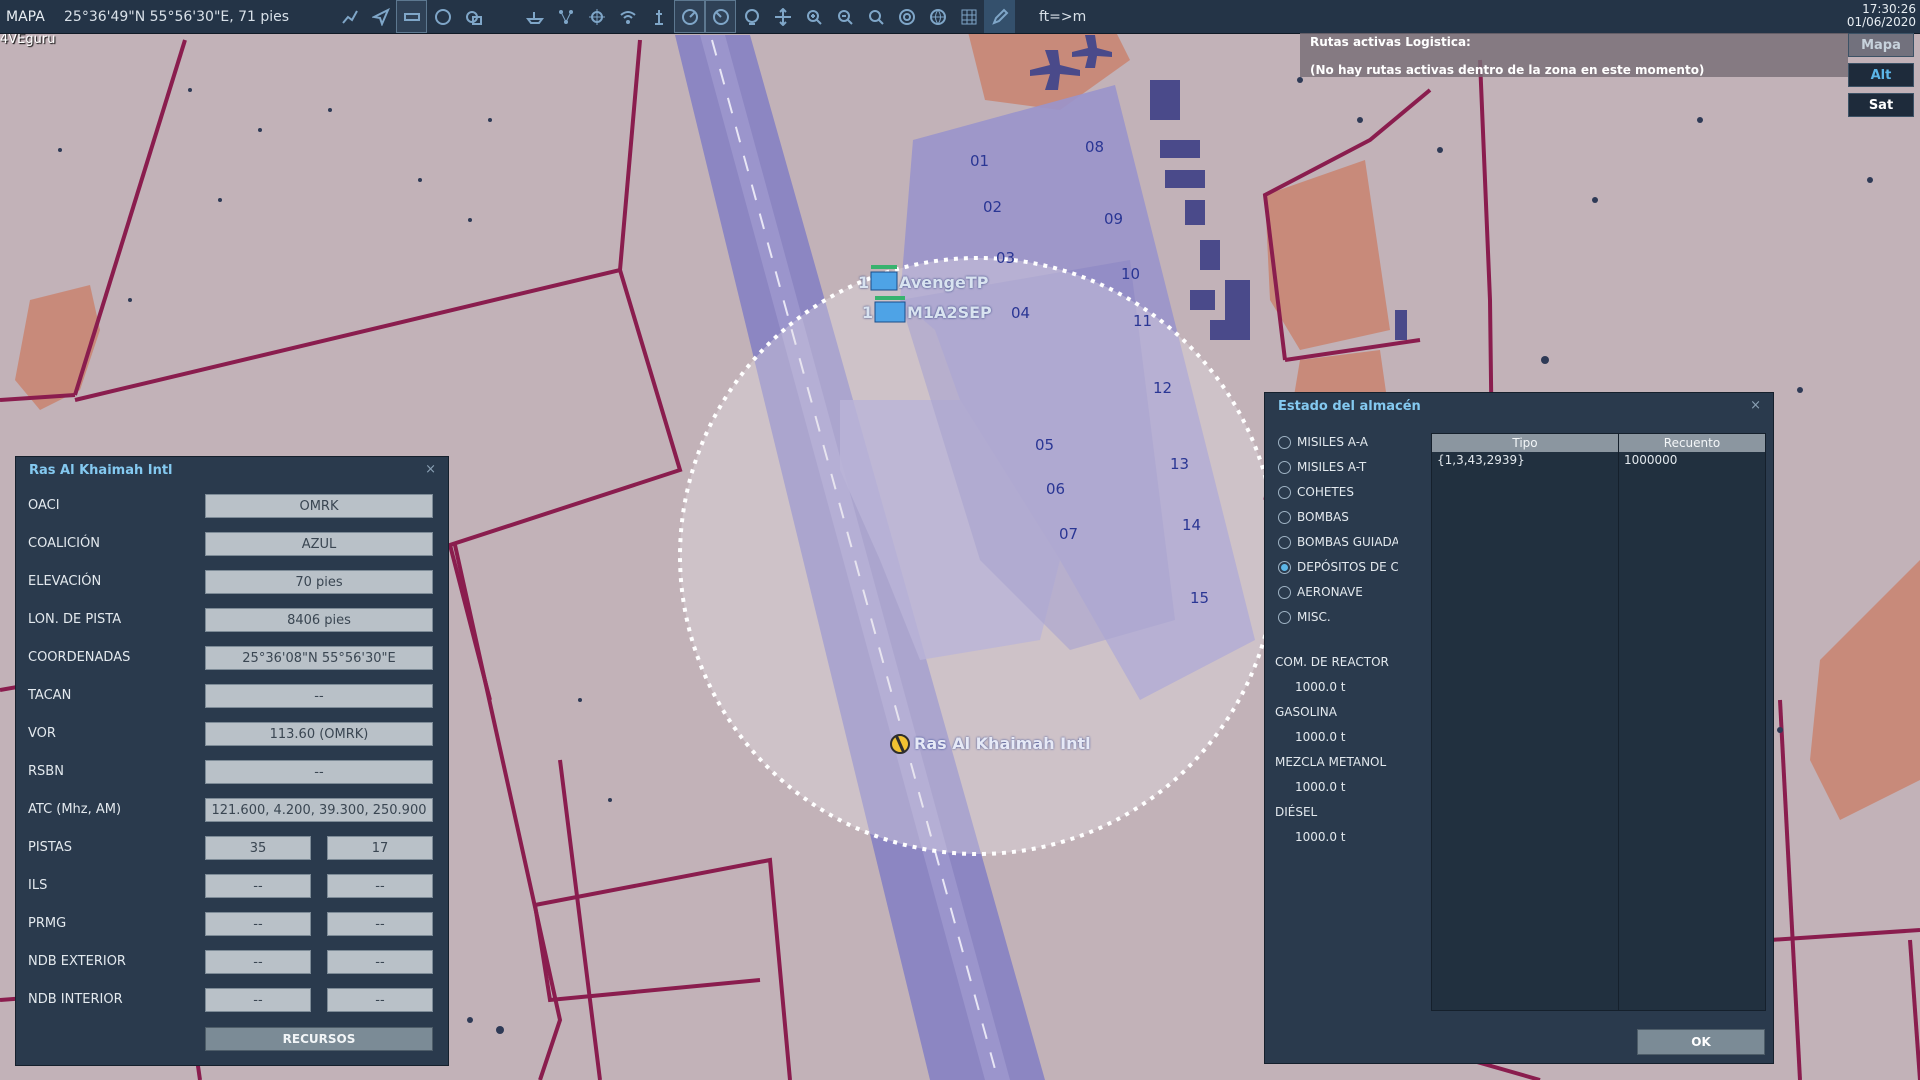  What do you see at coordinates (1598, 722) in the screenshot?
I see `warehouse-table: Tipo Recuento {1,3,43,2939} 1000000` at bounding box center [1598, 722].